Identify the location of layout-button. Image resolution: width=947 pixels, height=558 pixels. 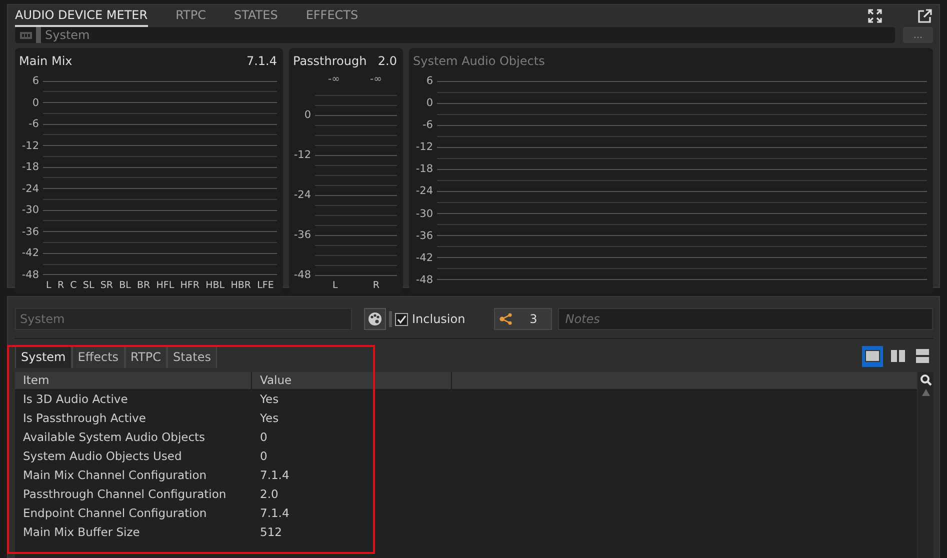
(872, 356).